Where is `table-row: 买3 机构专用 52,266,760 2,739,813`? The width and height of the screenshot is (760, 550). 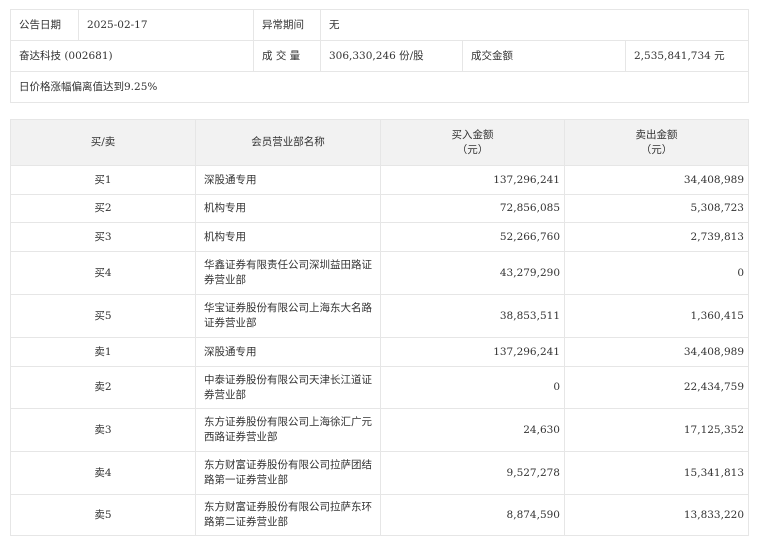 table-row: 买3 机构专用 52,266,760 2,739,813 is located at coordinates (379, 237).